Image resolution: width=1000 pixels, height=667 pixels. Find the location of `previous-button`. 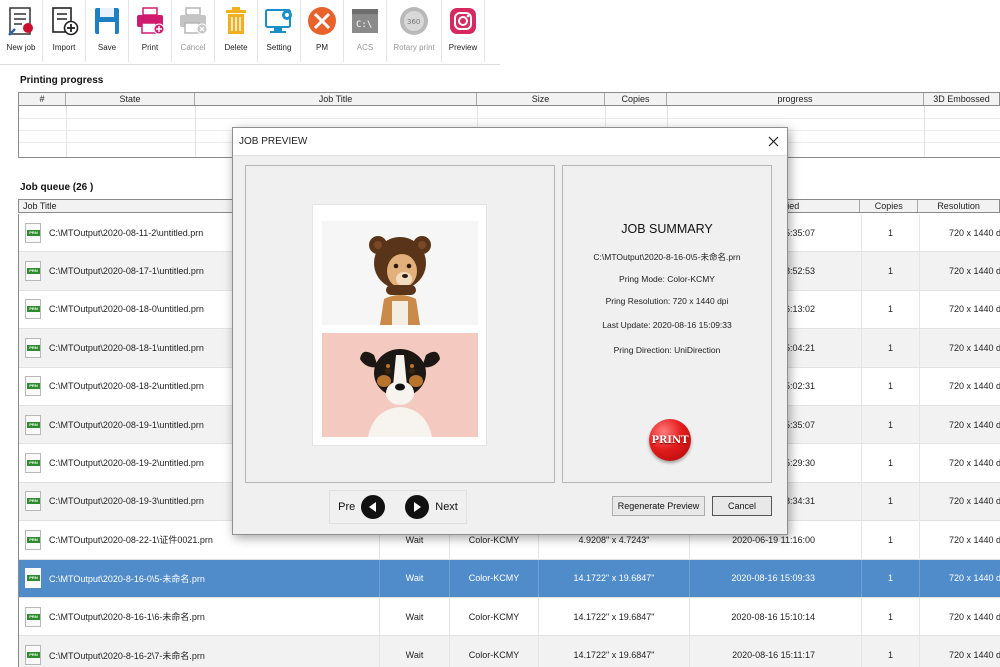

previous-button is located at coordinates (373, 507).